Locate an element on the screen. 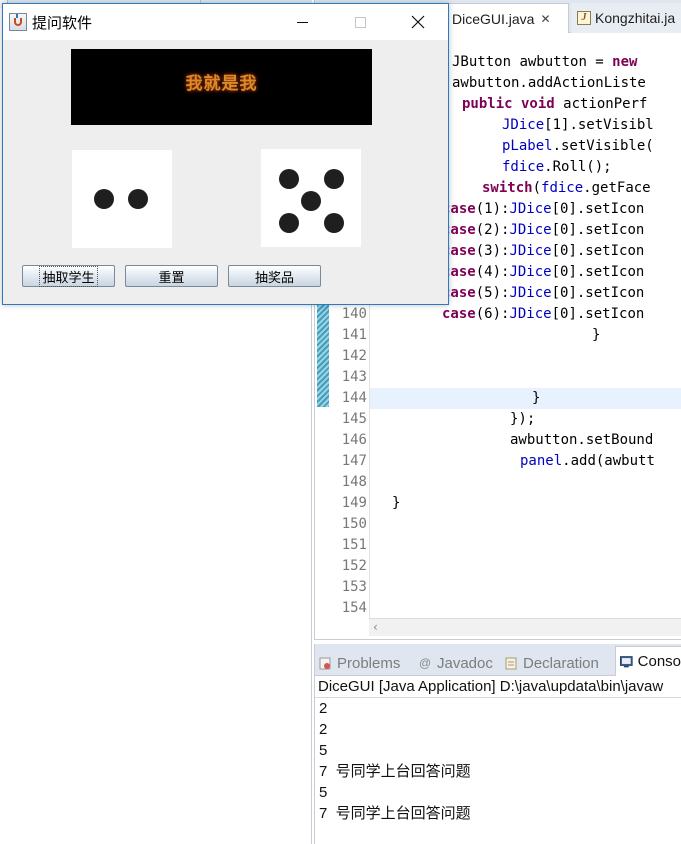 The image size is (681, 844). java-file-icon: J is located at coordinates (584, 18).